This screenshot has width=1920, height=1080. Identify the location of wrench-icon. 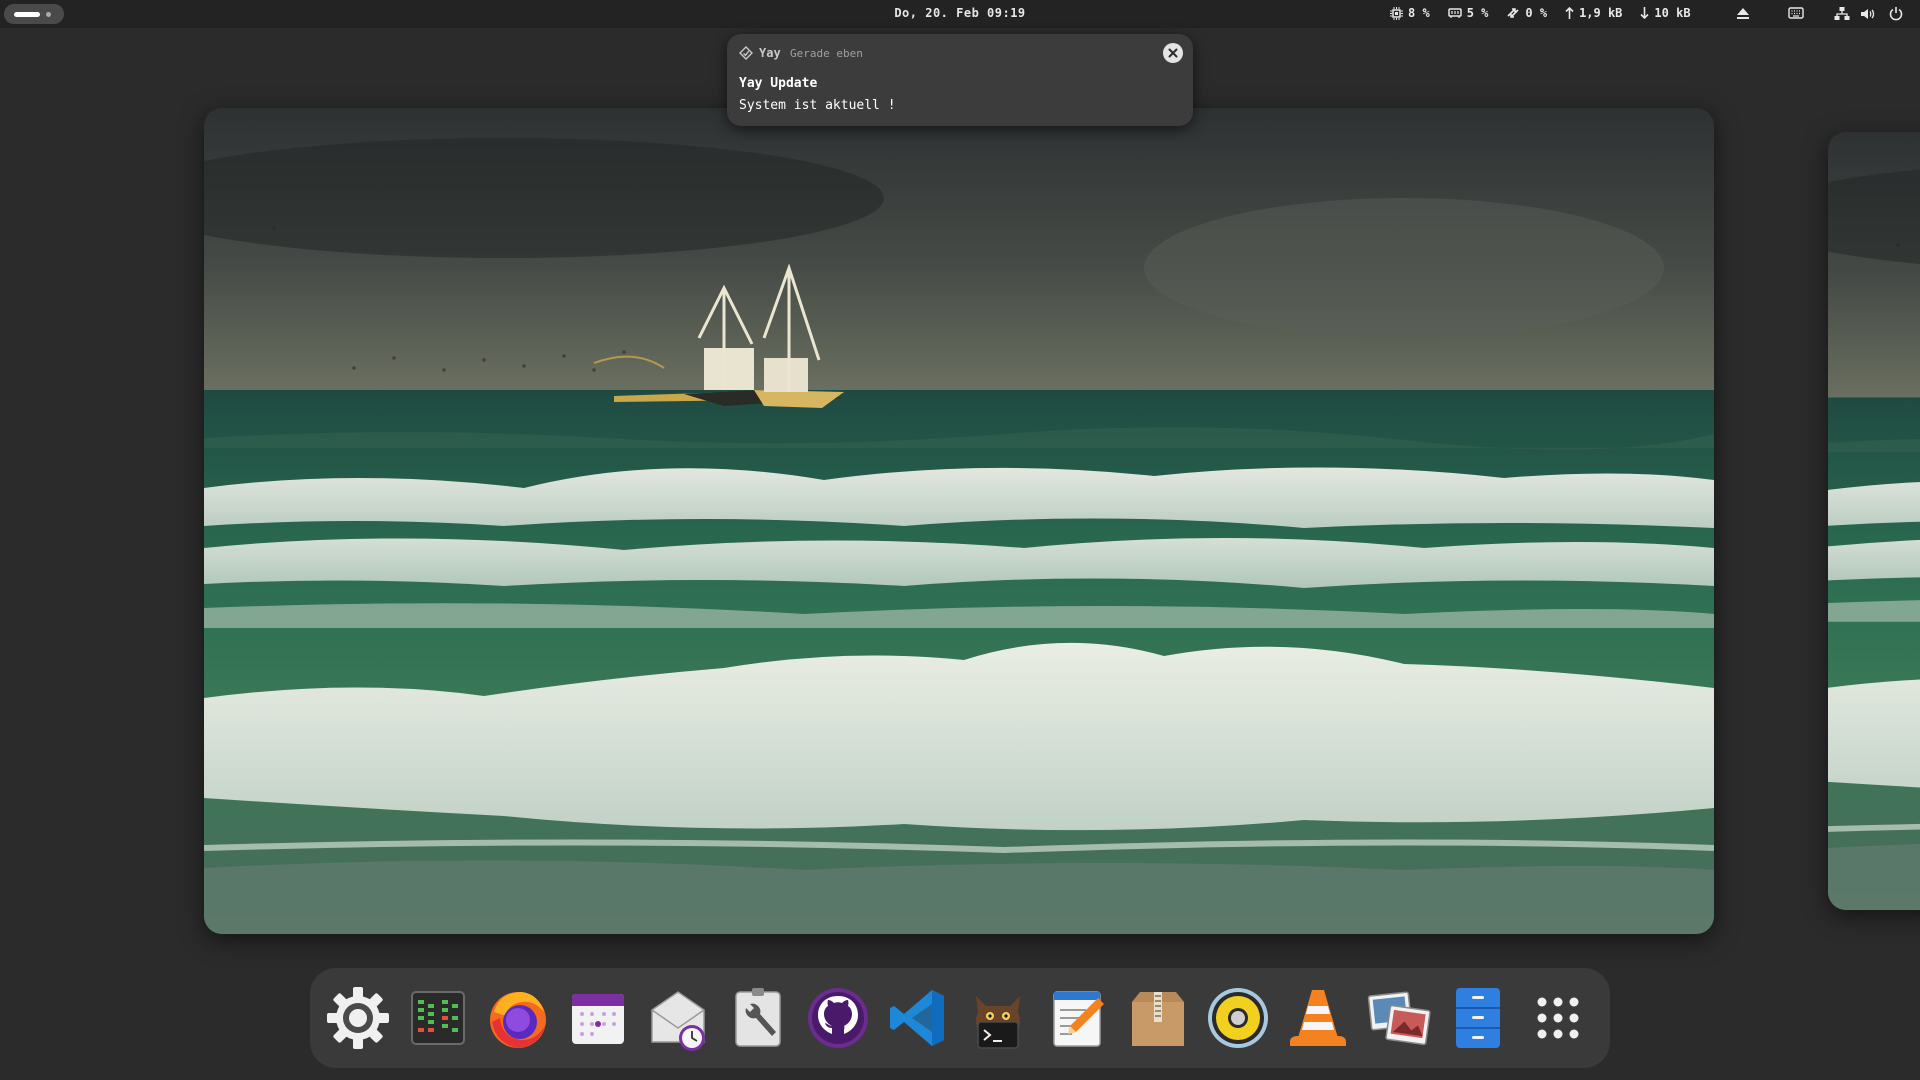
(758, 1017).